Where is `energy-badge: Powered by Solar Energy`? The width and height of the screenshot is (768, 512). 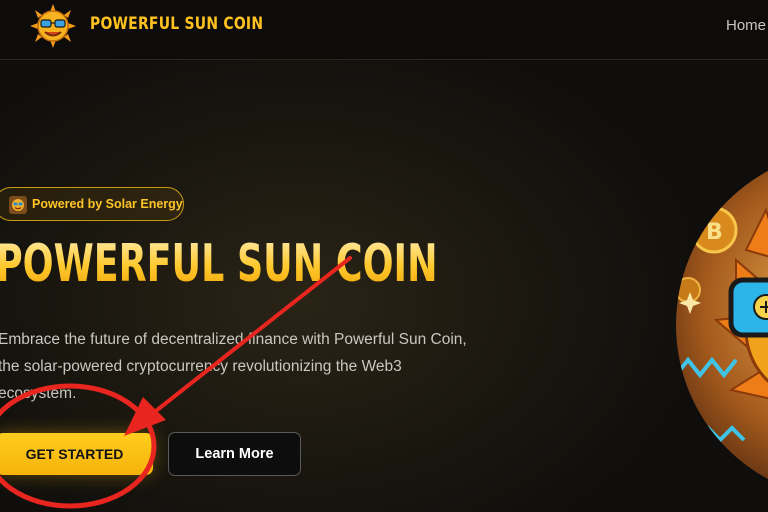
energy-badge: Powered by Solar Energy is located at coordinates (92, 204).